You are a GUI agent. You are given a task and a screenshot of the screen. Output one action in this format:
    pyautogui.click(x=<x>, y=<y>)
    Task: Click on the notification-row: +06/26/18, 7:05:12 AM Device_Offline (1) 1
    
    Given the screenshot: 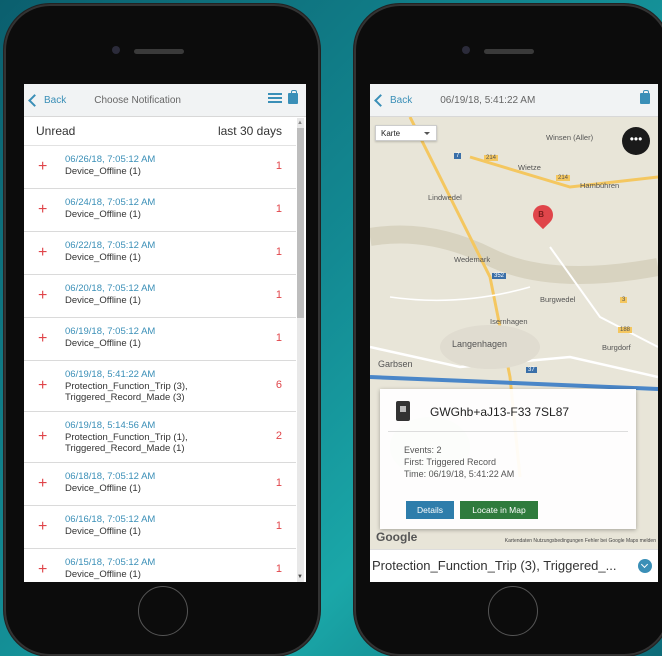 What is the action you would take?
    pyautogui.click(x=160, y=167)
    